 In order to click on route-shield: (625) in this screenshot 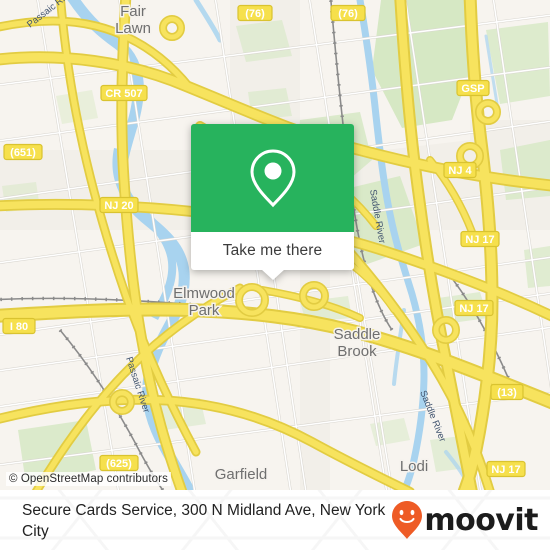, I will do `click(119, 463)`.